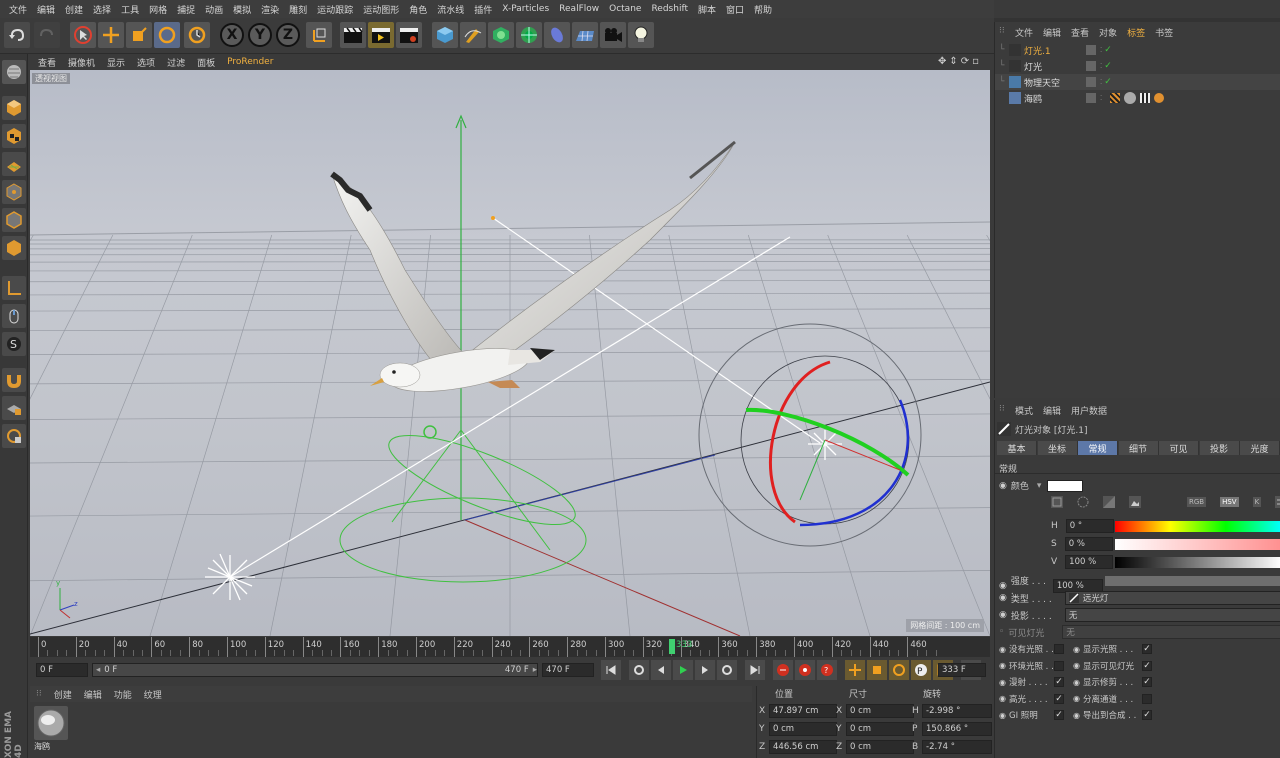 Image resolution: width=1280 pixels, height=758 pixels. Describe the element at coordinates (1197, 502) in the screenshot. I see `rgb-mode-button: RGB` at that location.